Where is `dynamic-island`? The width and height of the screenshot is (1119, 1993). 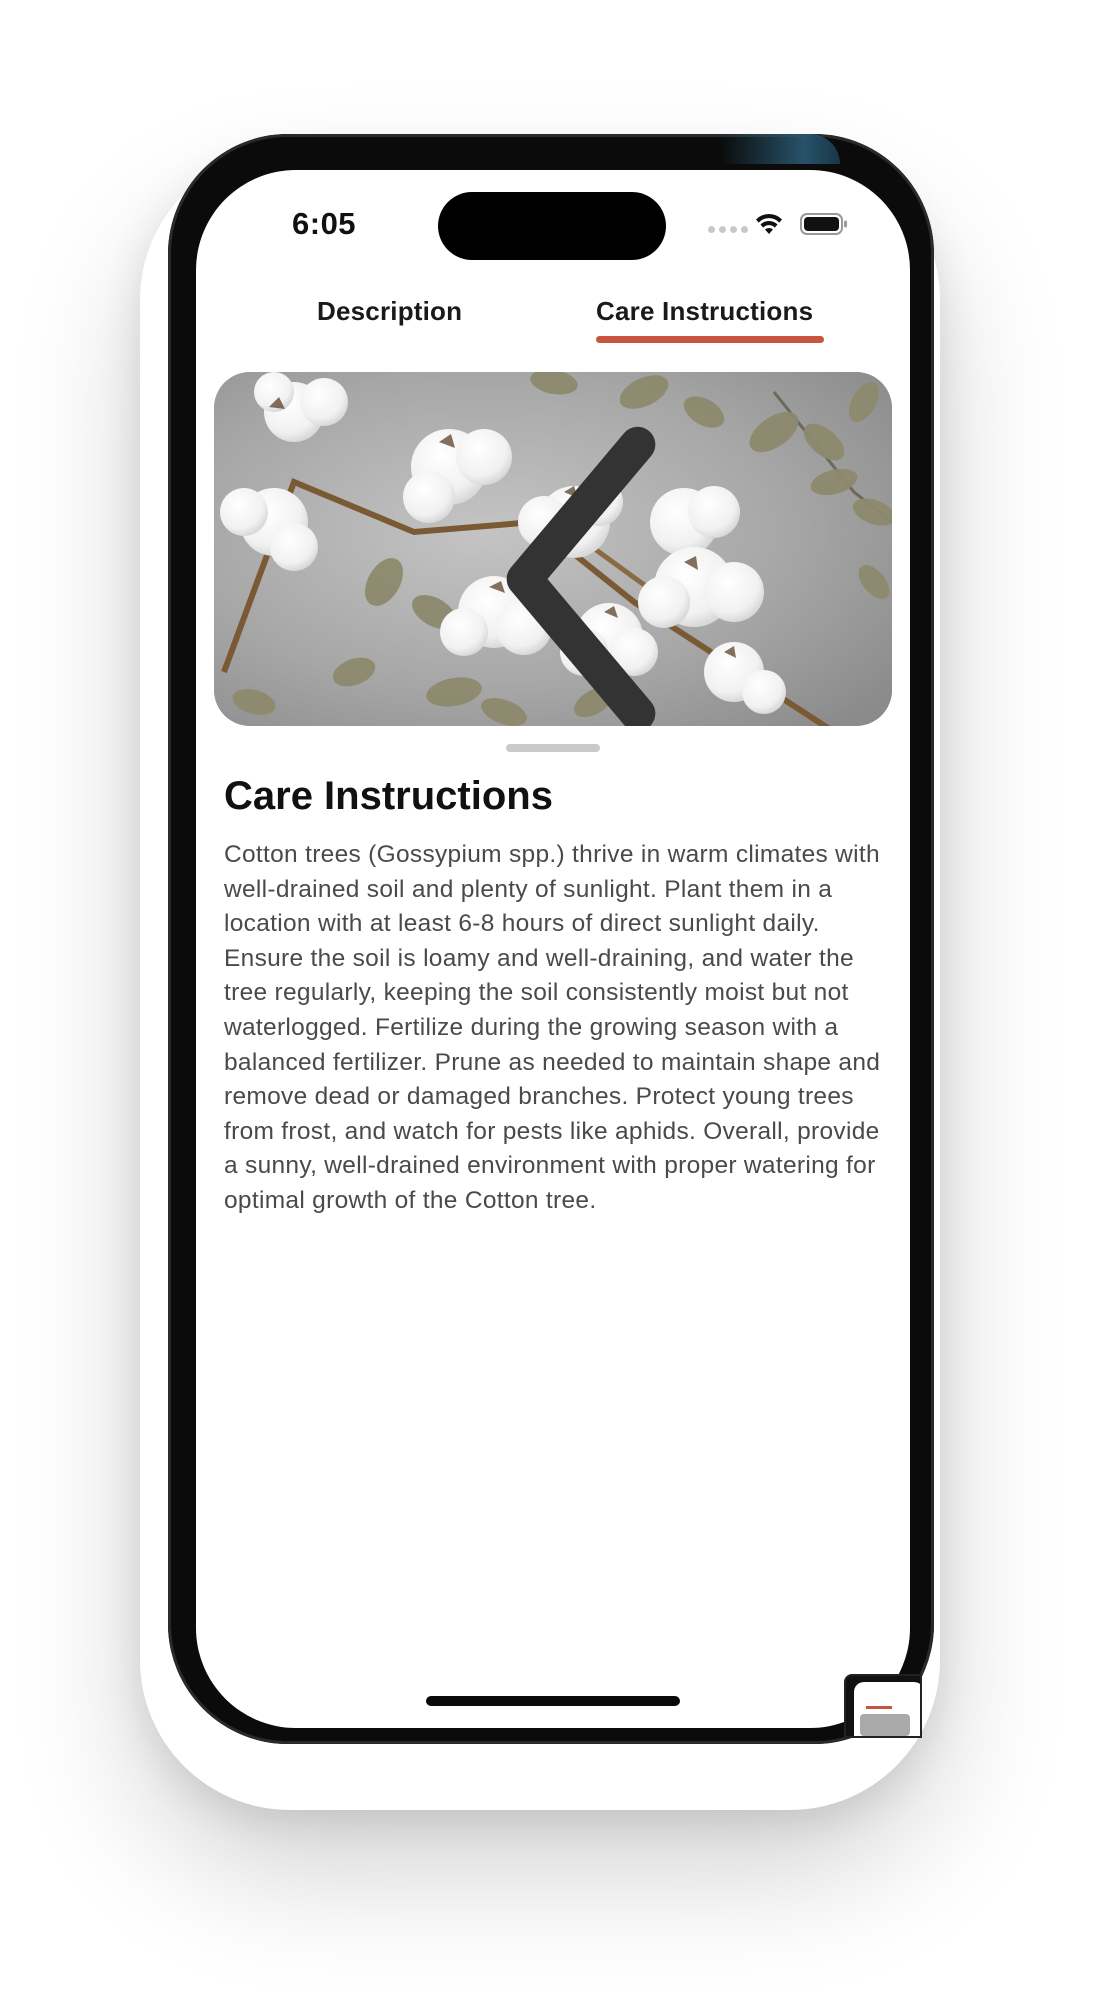 dynamic-island is located at coordinates (552, 226).